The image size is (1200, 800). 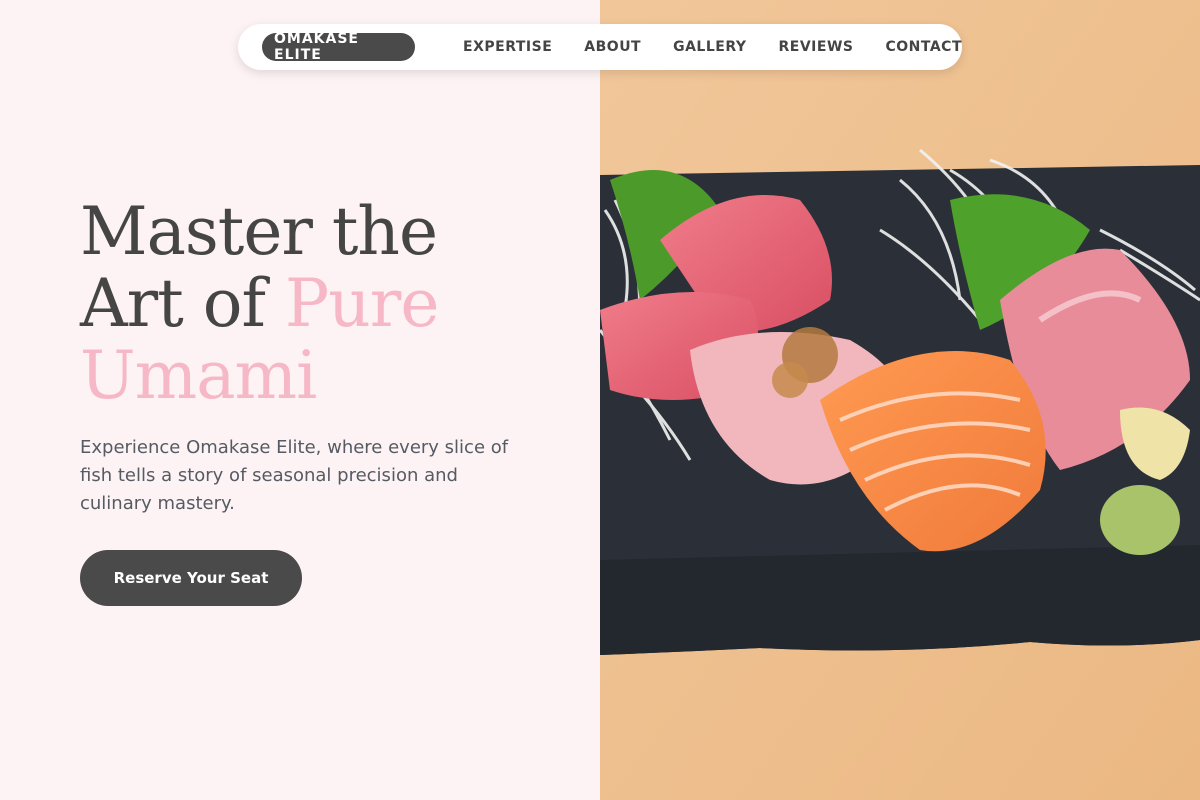 I want to click on nav-link-gallery: GALLERY, so click(x=709, y=47).